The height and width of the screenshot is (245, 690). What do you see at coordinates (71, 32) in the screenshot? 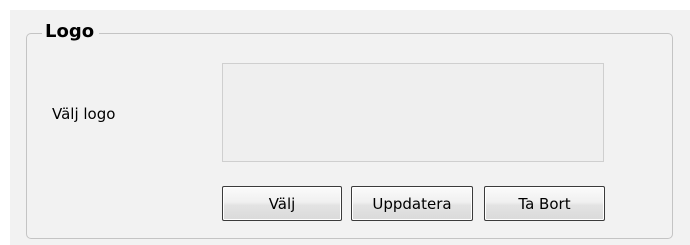
I see `groupbox-title: Logo` at bounding box center [71, 32].